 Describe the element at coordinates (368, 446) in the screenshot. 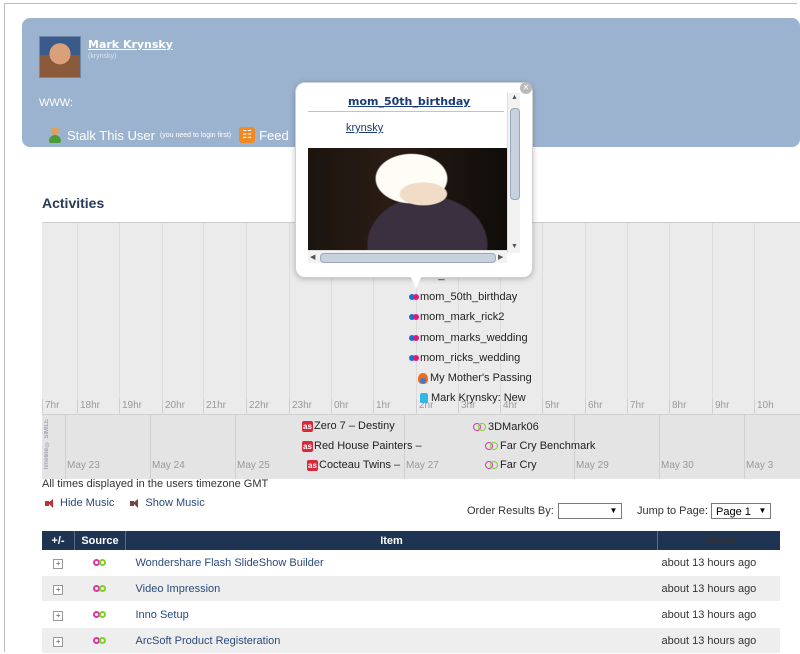

I see `event-label: Red House Painters –` at that location.